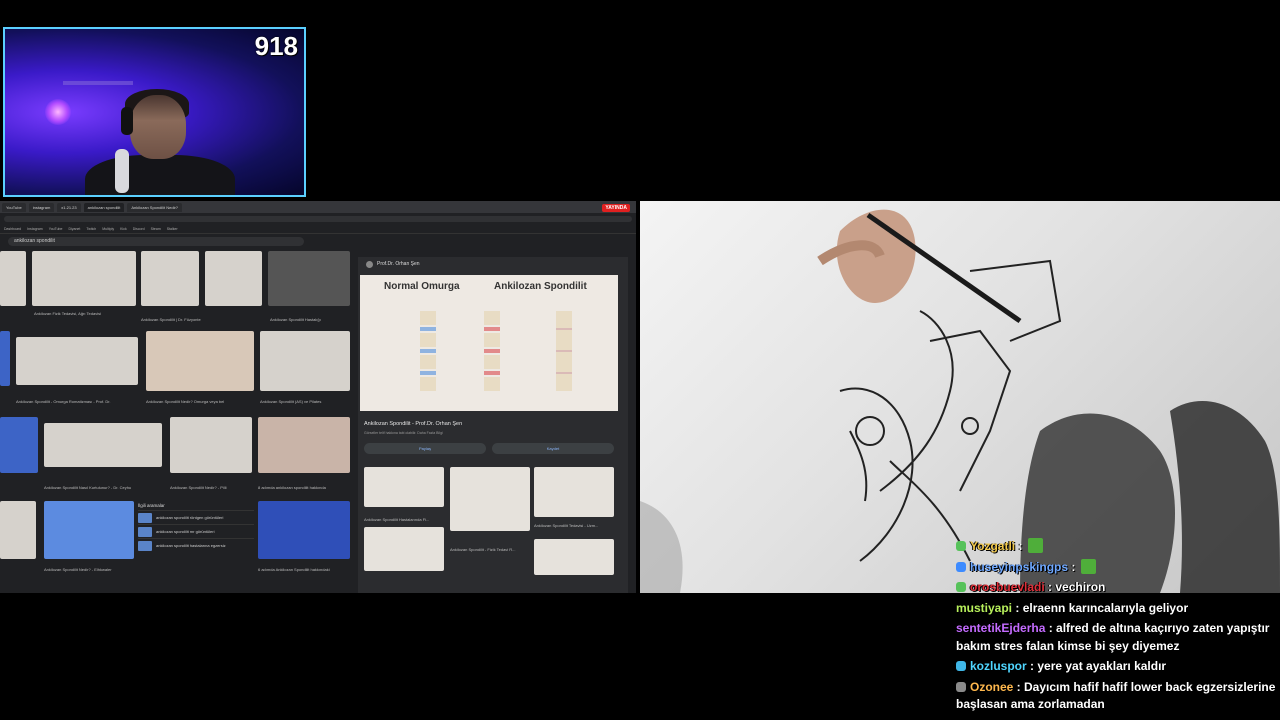 Image resolution: width=1280 pixels, height=720 pixels. What do you see at coordinates (139, 229) in the screenshot?
I see `bookmark-item: Discord` at bounding box center [139, 229].